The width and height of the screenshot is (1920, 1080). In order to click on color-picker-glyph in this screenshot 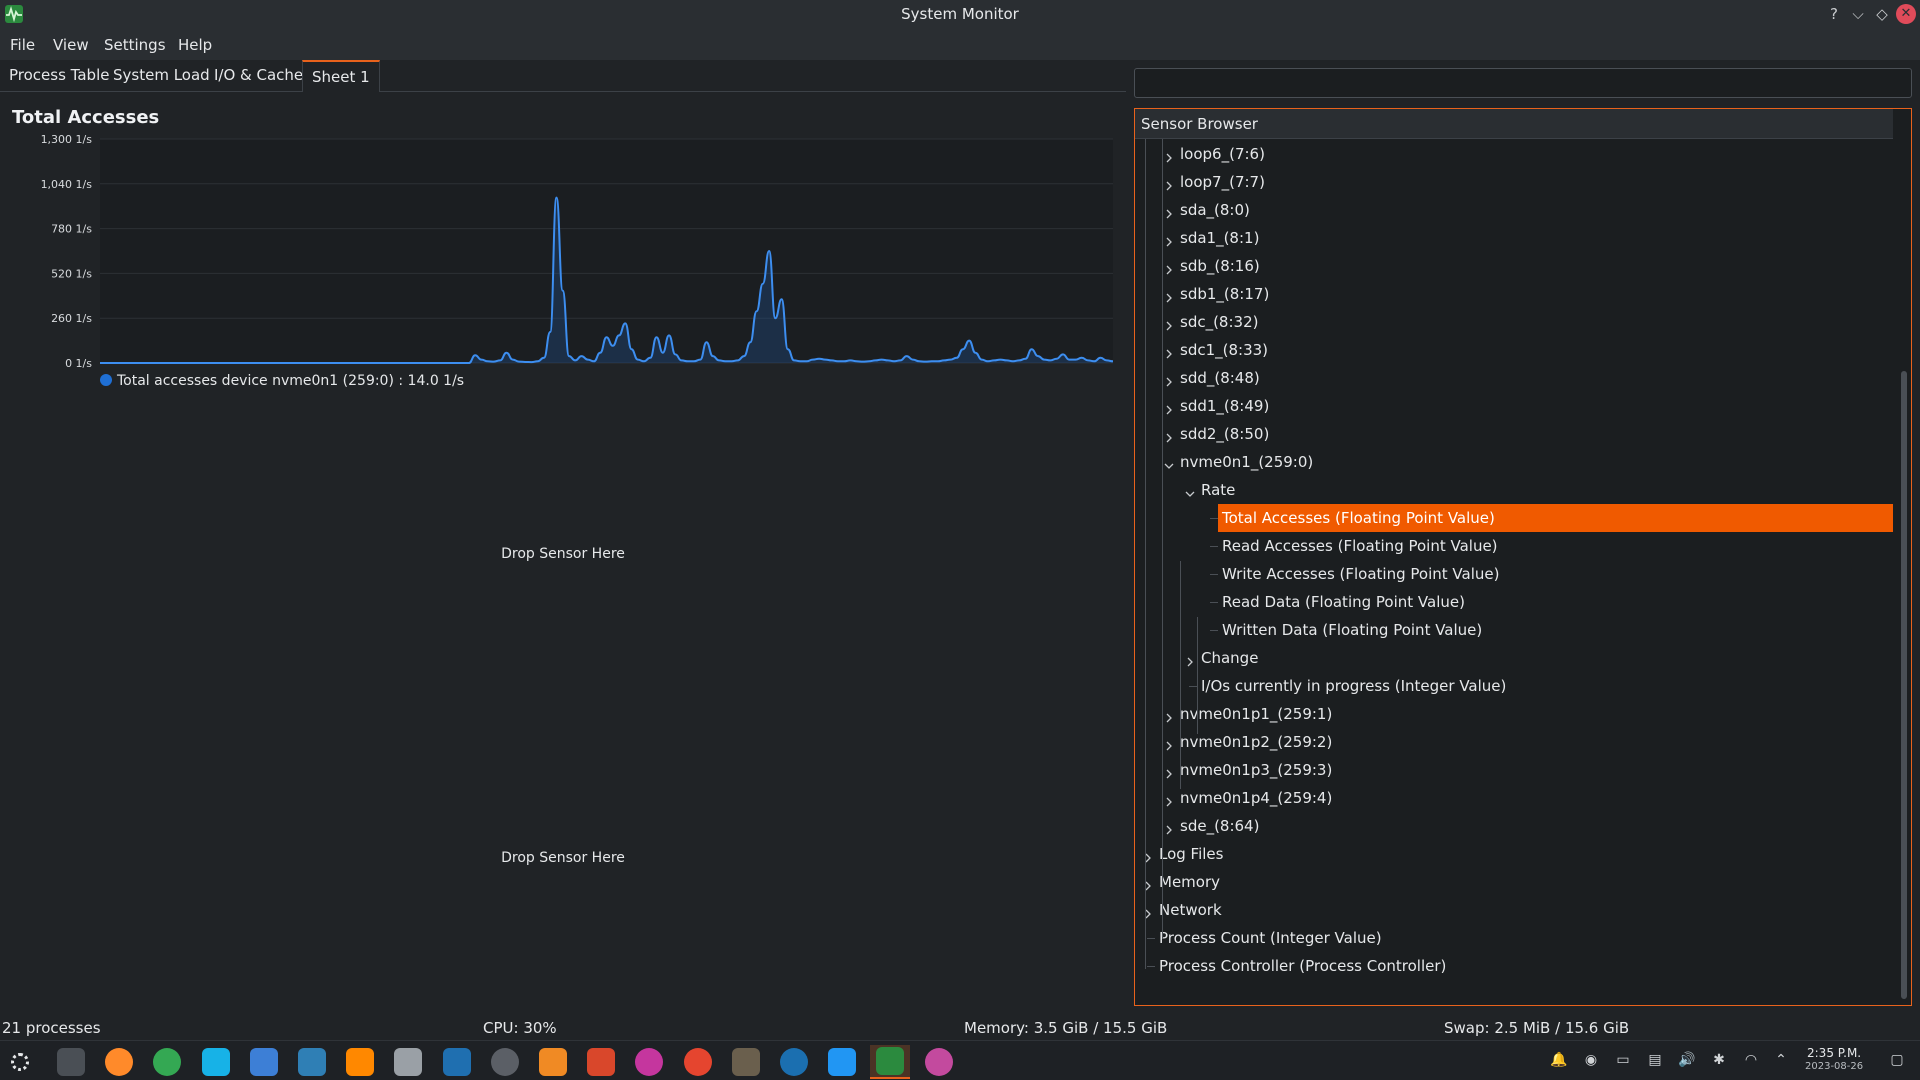, I will do `click(649, 1062)`.